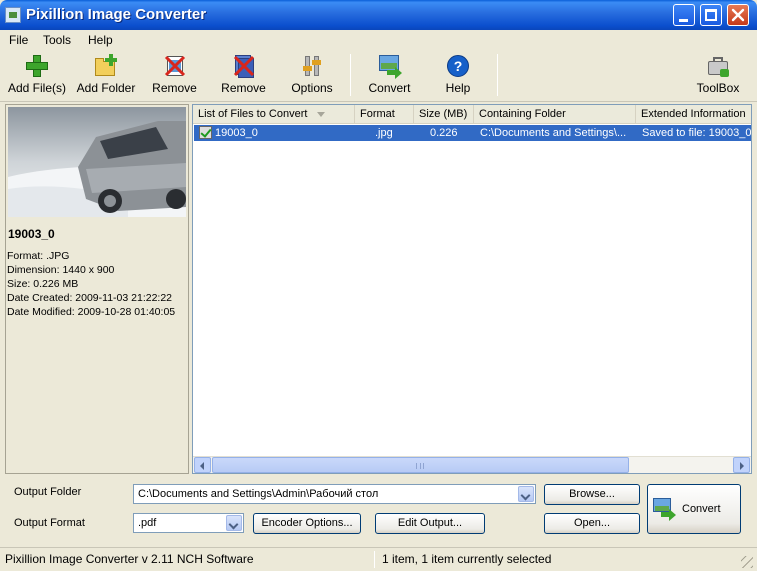 The image size is (757, 571). I want to click on minimize-button, so click(684, 15).